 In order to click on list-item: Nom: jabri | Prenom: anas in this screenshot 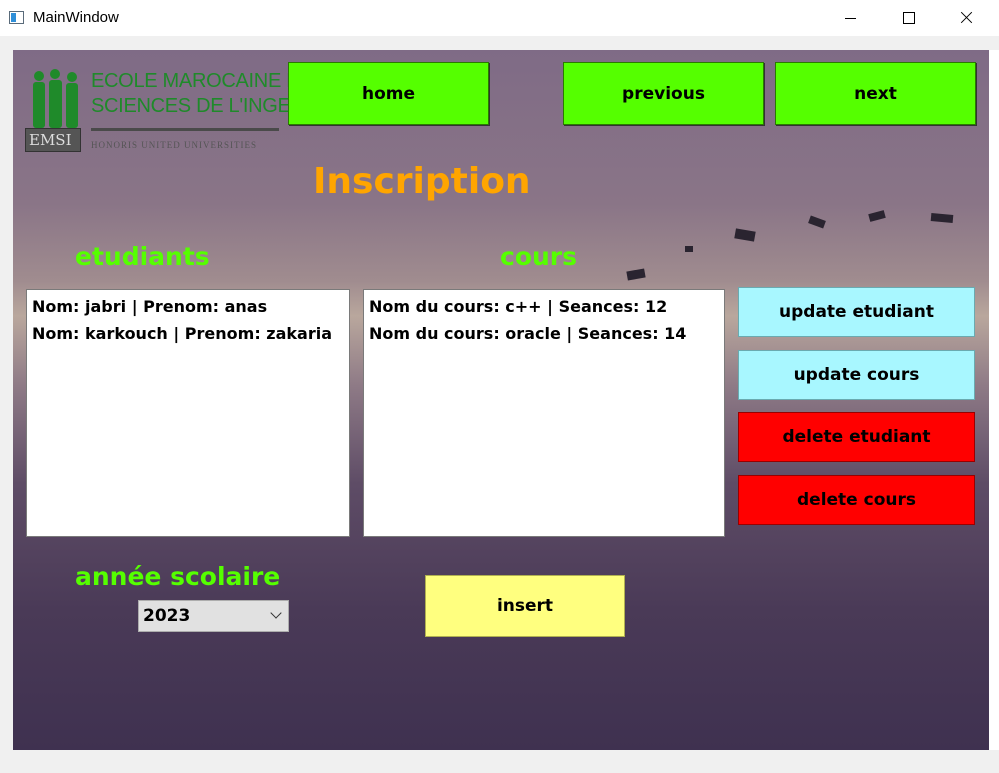, I will do `click(188, 306)`.